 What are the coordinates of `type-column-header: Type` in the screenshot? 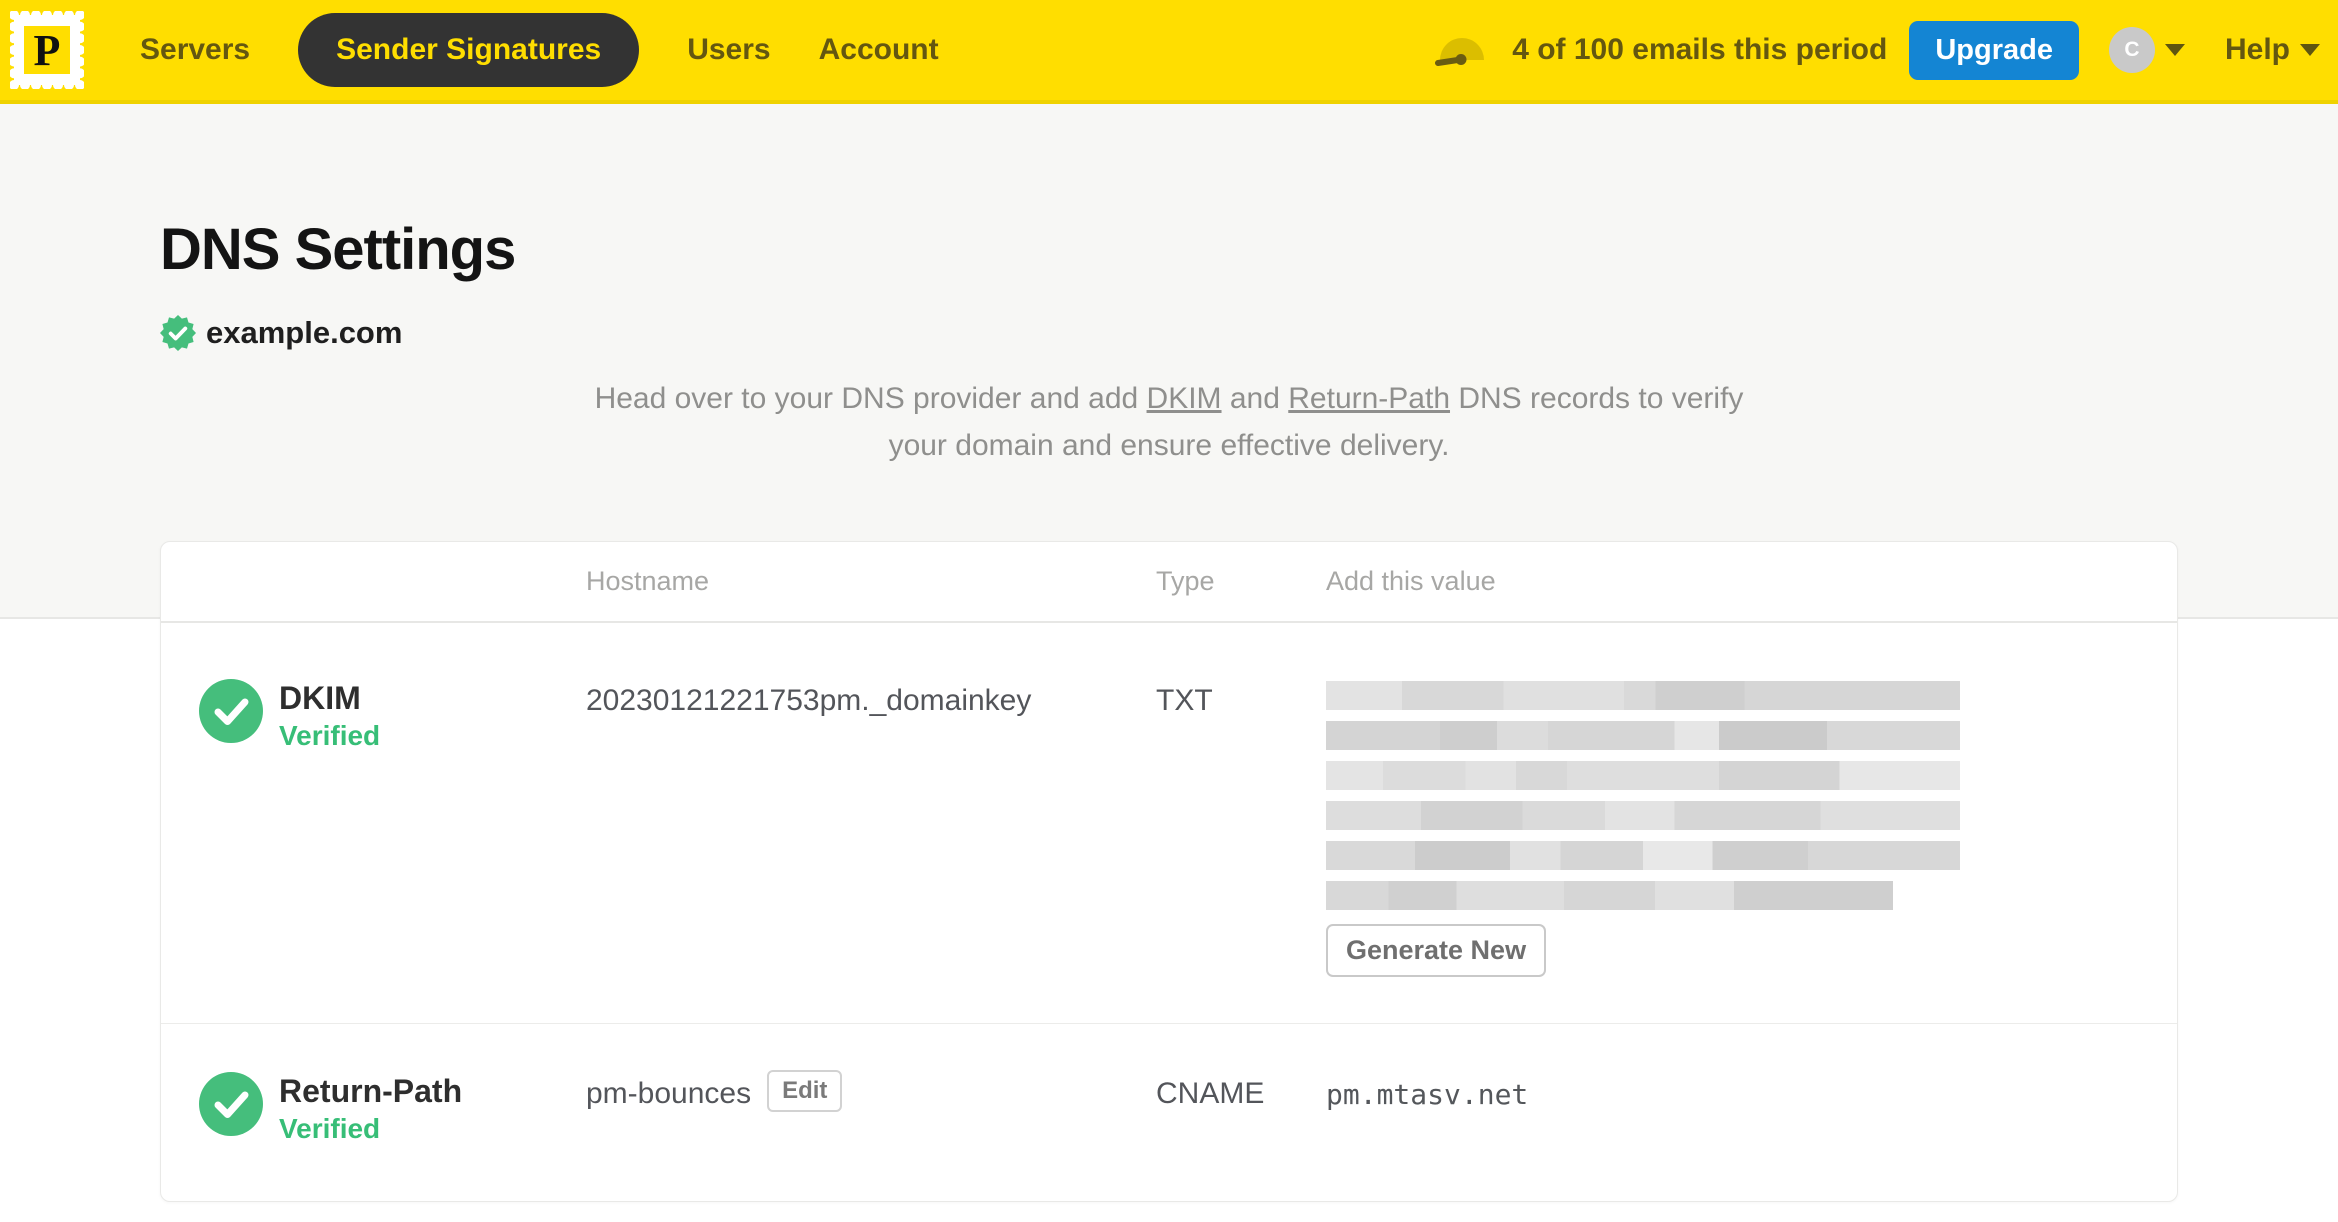 It's located at (1185, 581).